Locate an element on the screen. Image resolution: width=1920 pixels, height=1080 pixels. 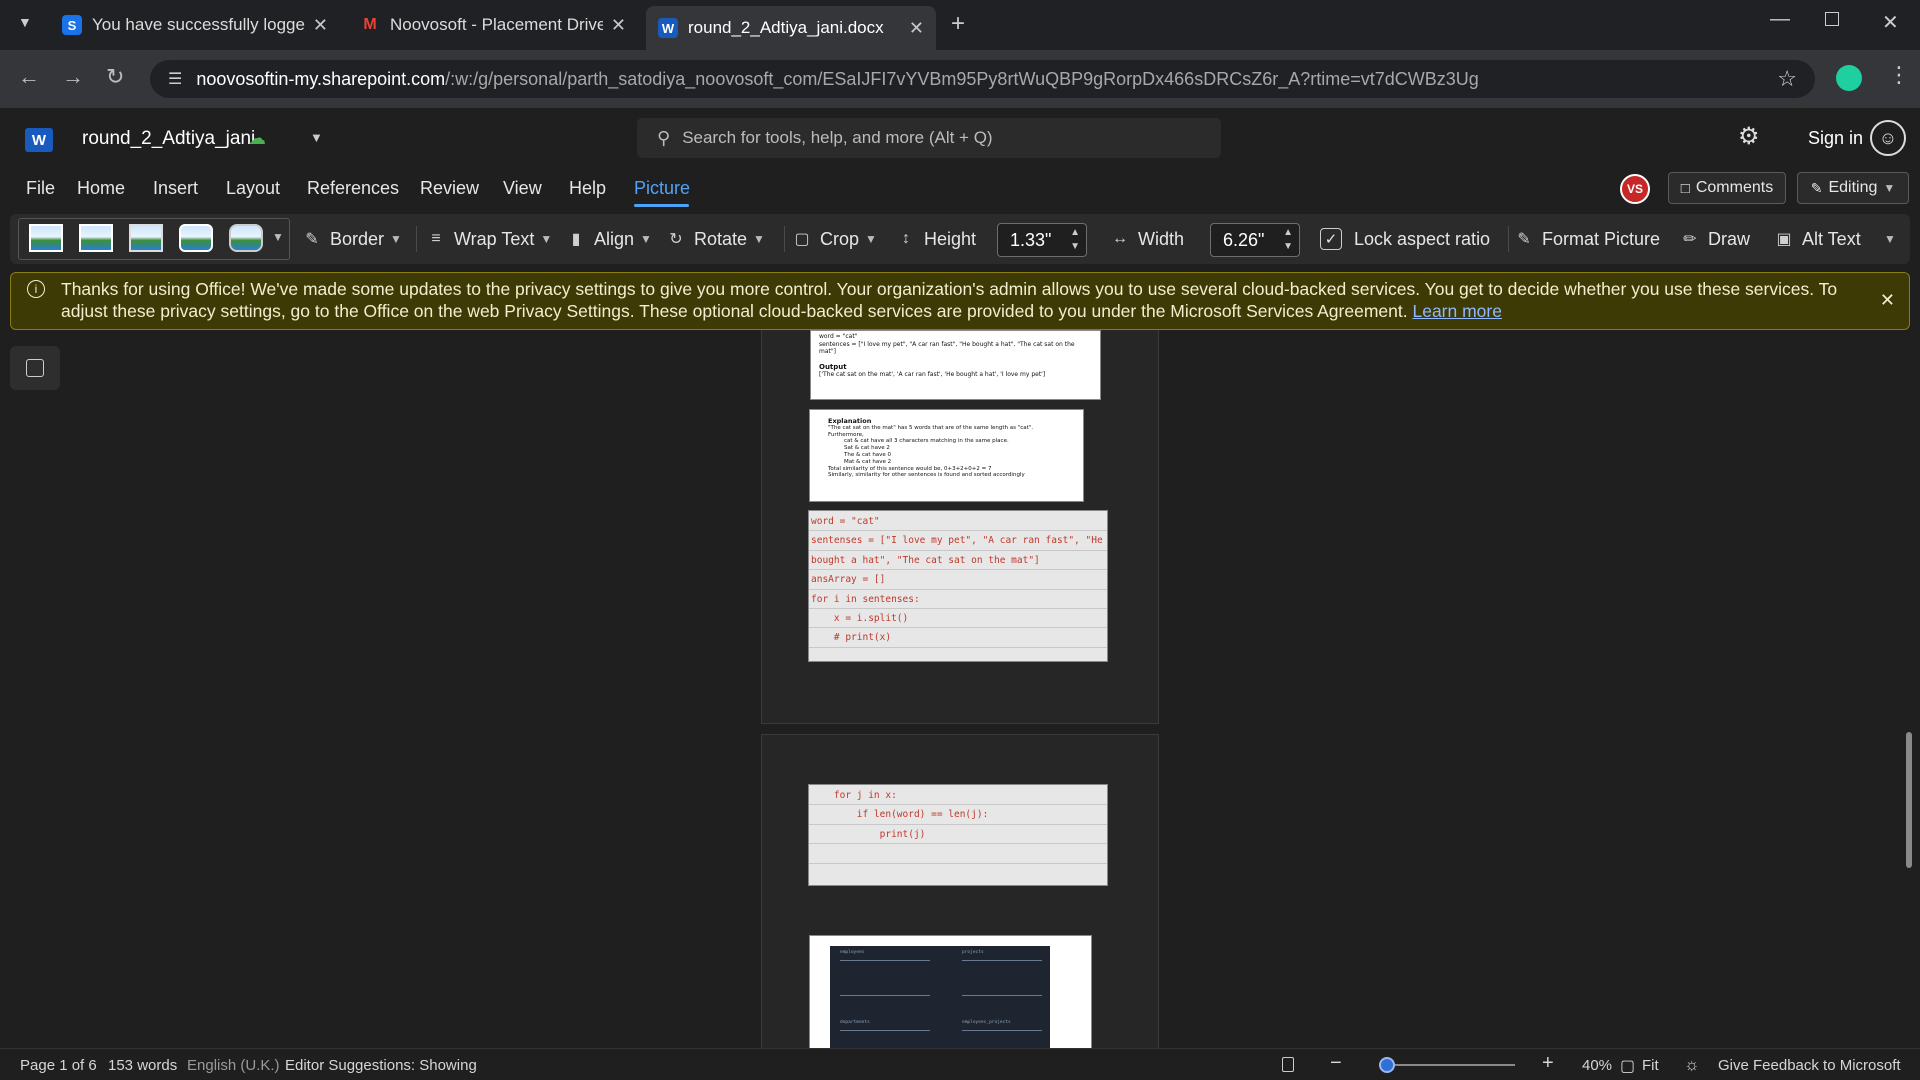
rotate-button: ↻ Rotate ▼ is located at coordinates (715, 239).